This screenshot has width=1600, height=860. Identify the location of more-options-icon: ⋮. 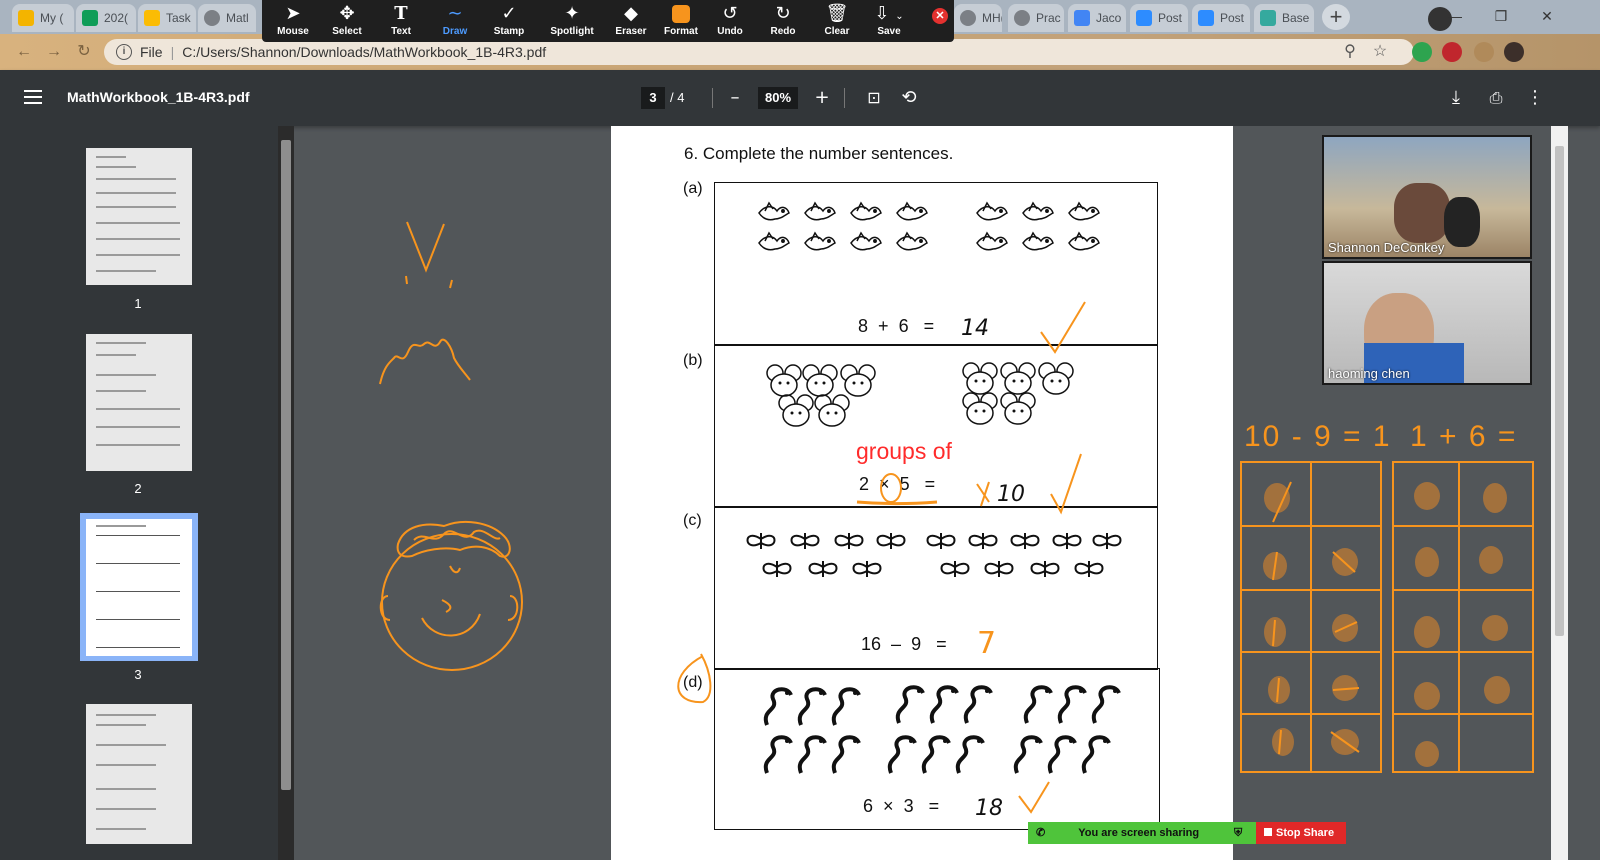
(1535, 98).